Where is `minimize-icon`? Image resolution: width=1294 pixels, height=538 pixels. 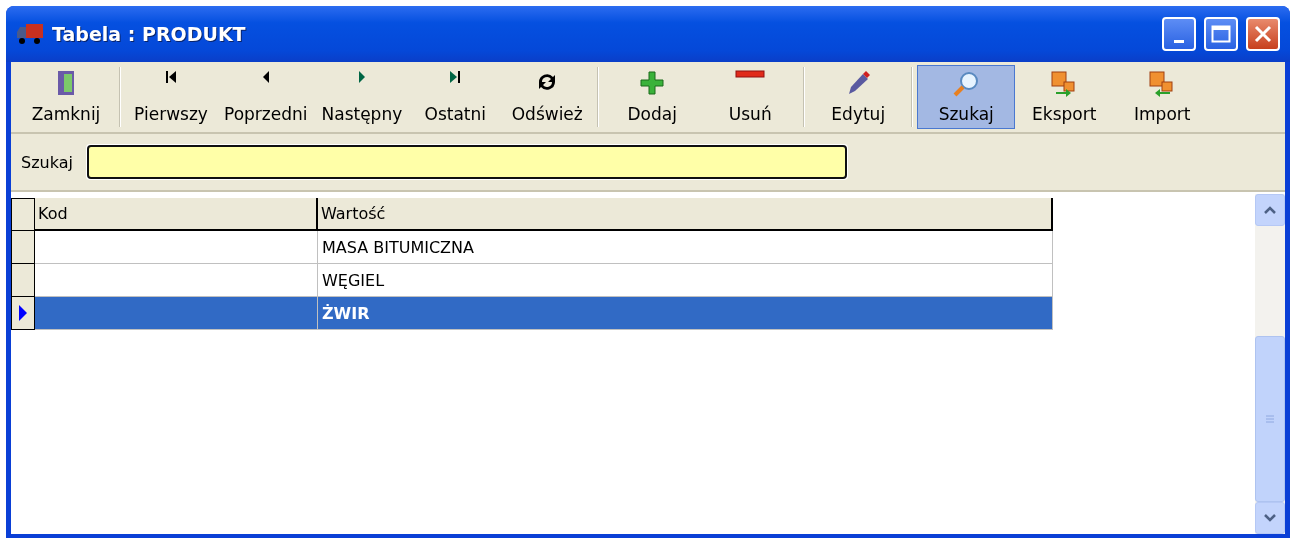
minimize-icon is located at coordinates (1179, 41).